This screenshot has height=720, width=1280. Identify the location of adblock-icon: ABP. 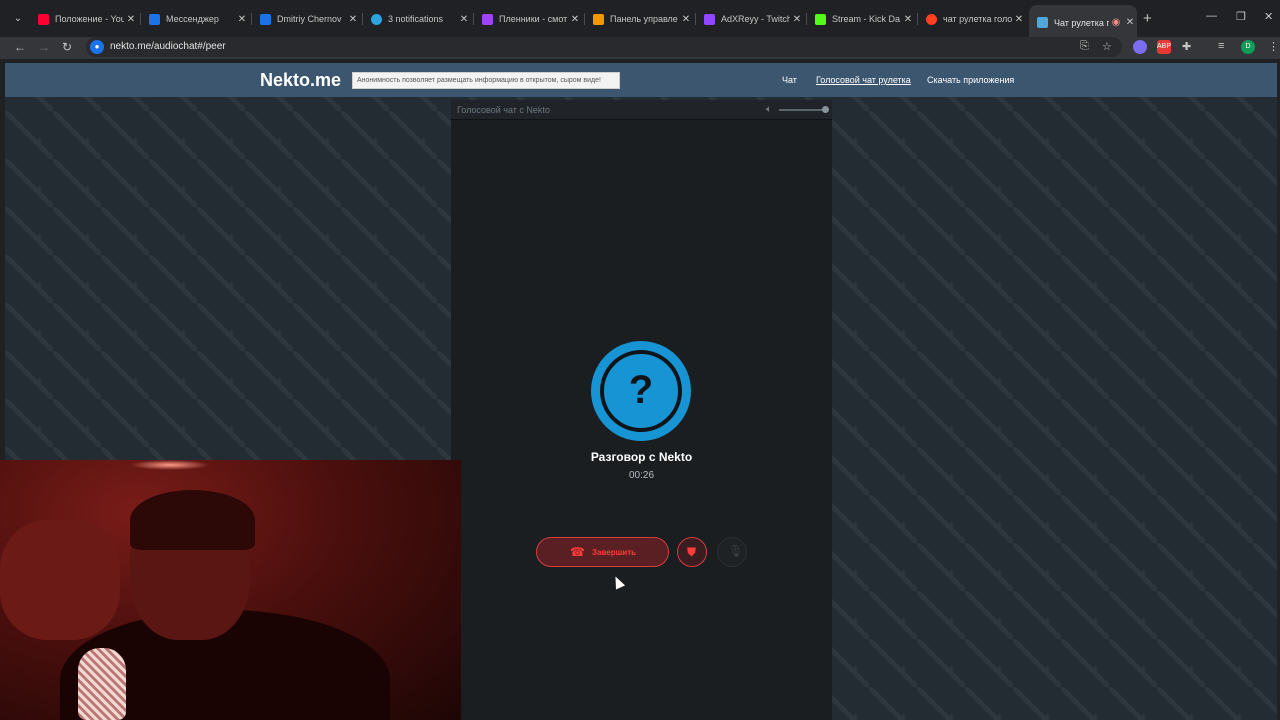
(1164, 47).